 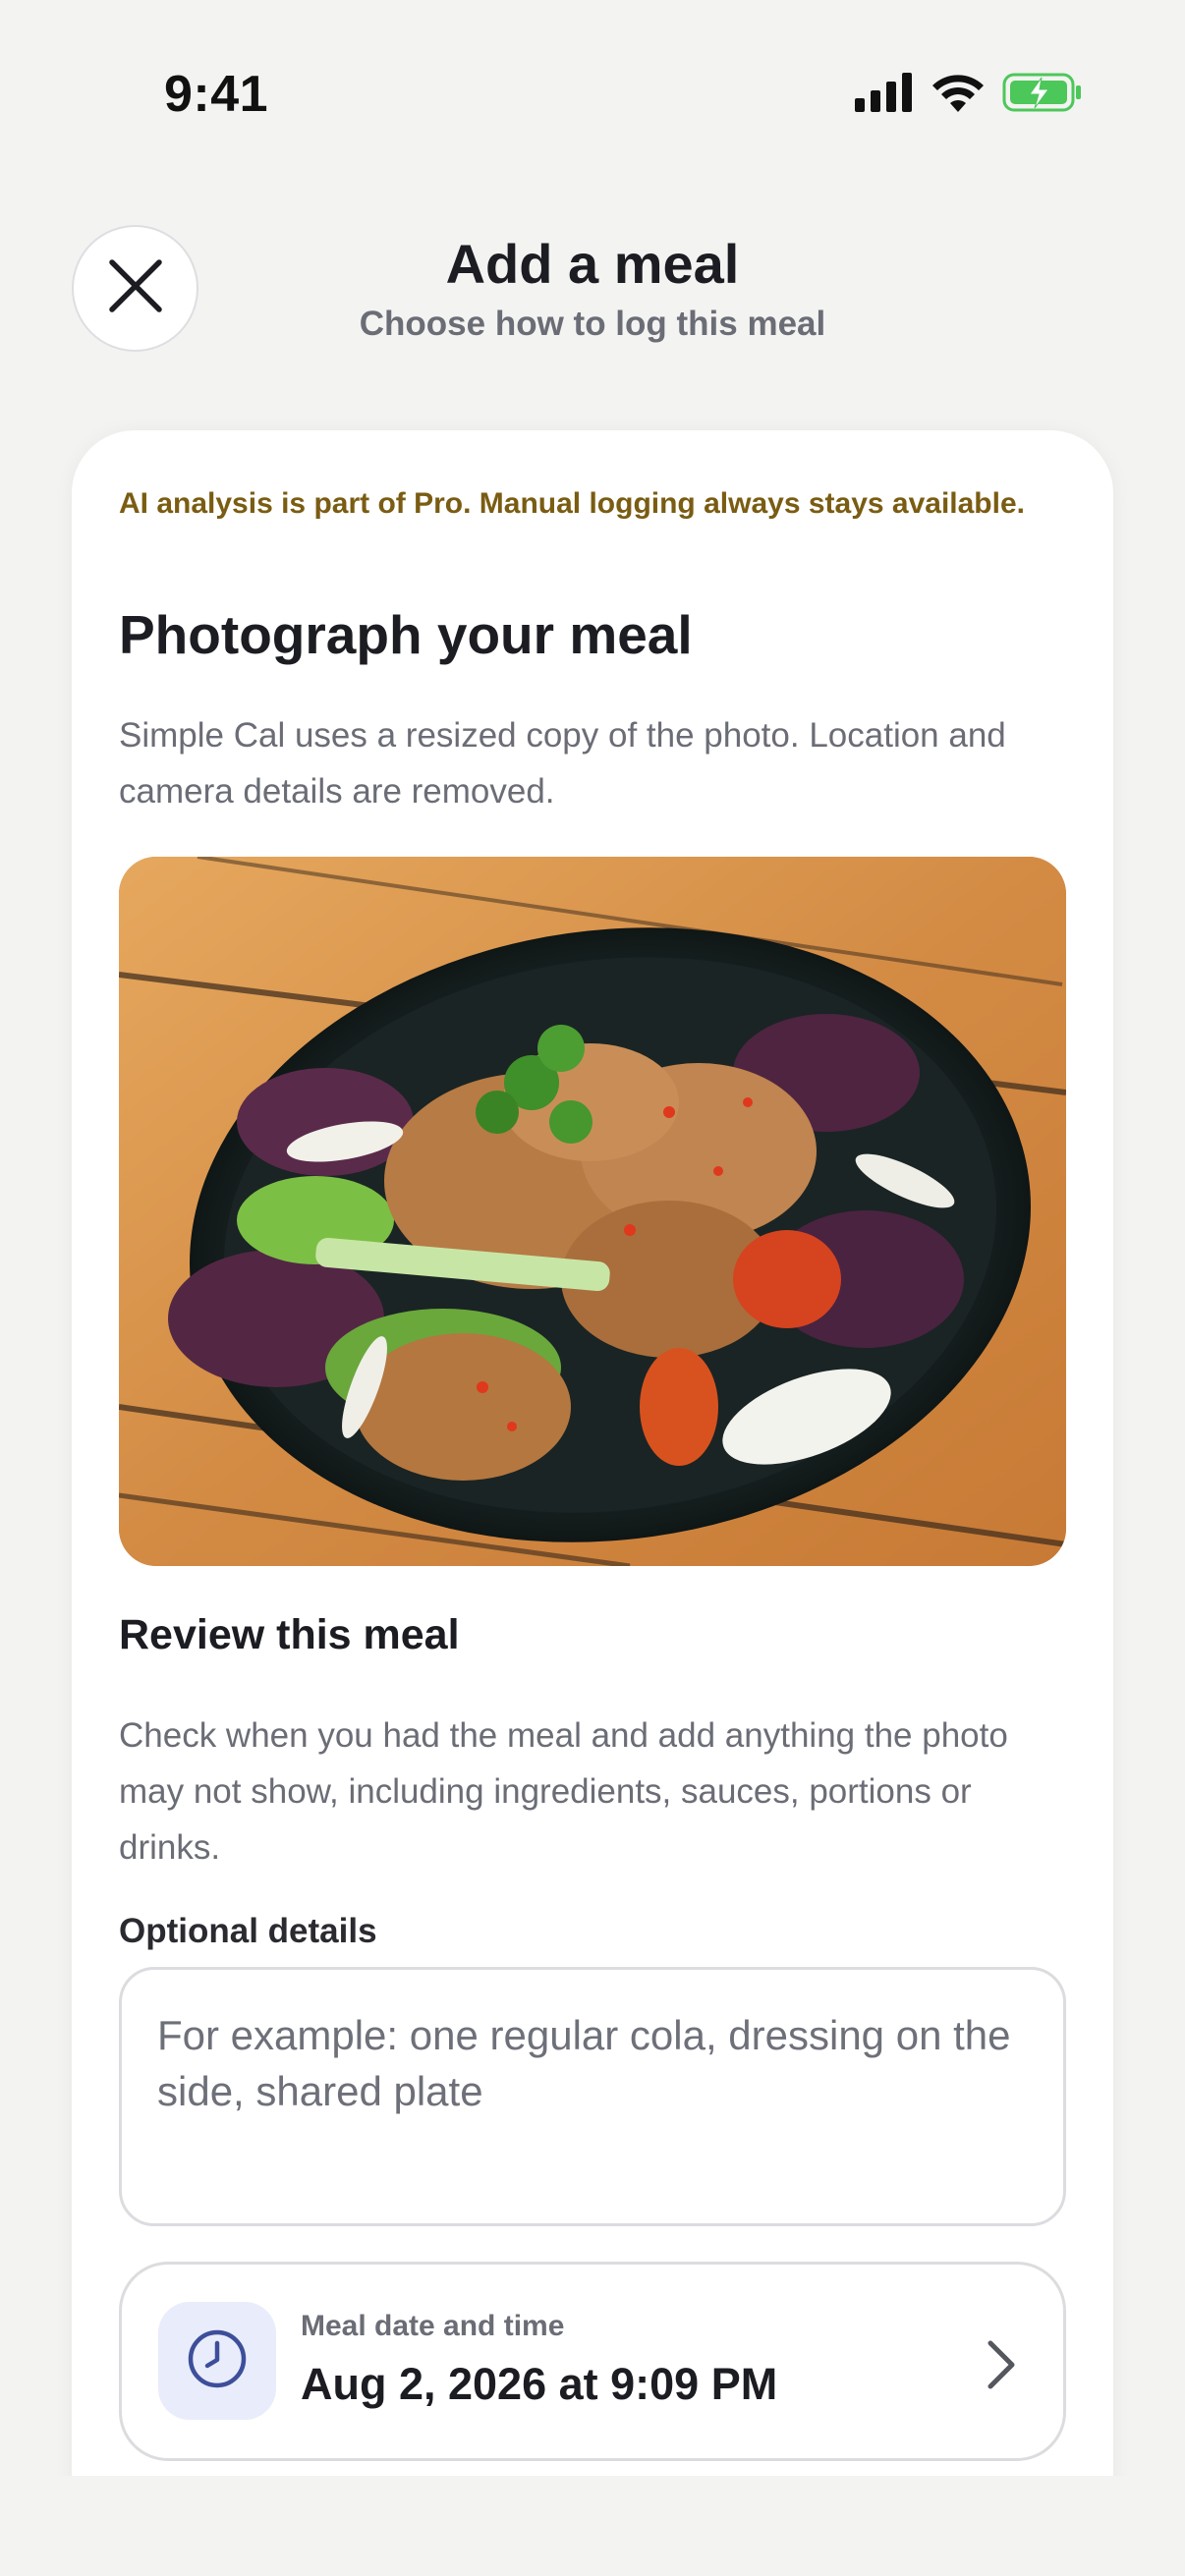 I want to click on optional-details-label: Optional details, so click(x=248, y=1931).